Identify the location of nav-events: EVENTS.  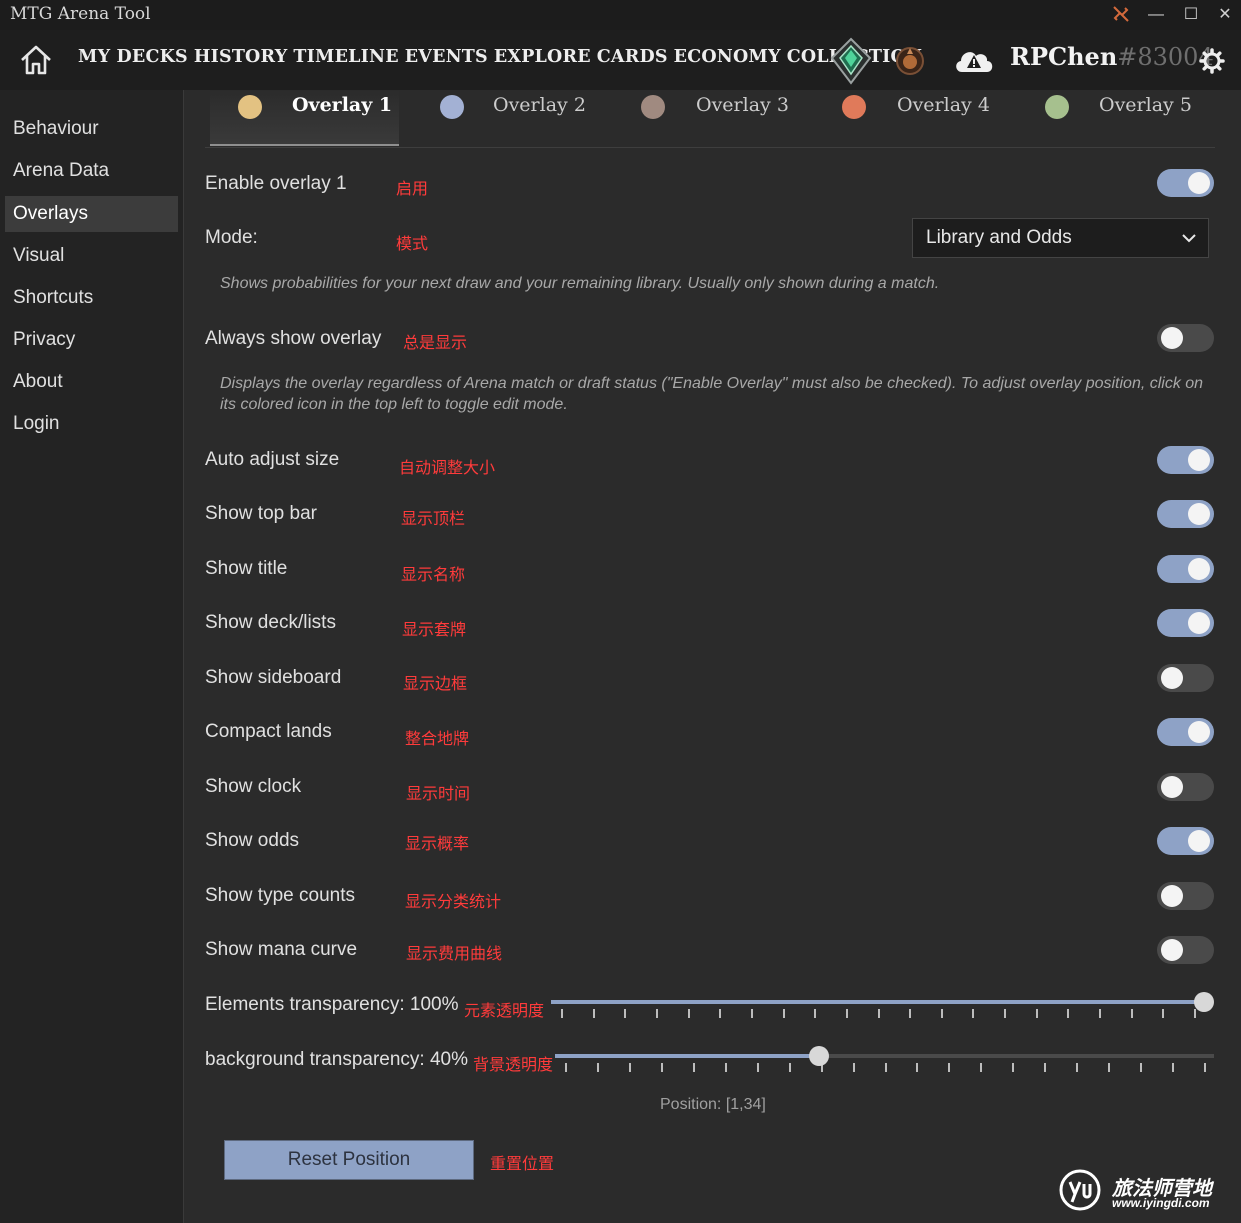
(446, 57).